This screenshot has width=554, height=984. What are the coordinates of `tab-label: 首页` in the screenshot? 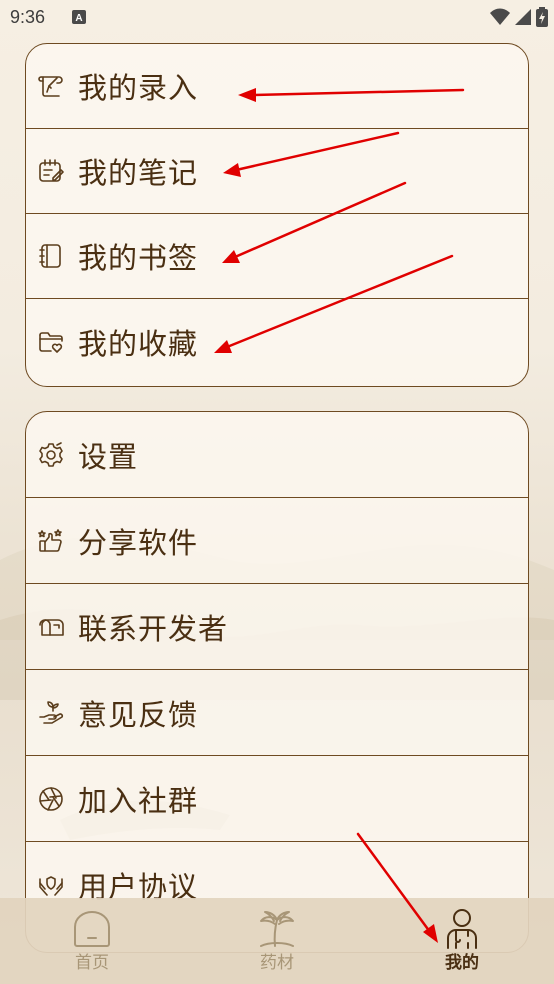 It's located at (92, 963).